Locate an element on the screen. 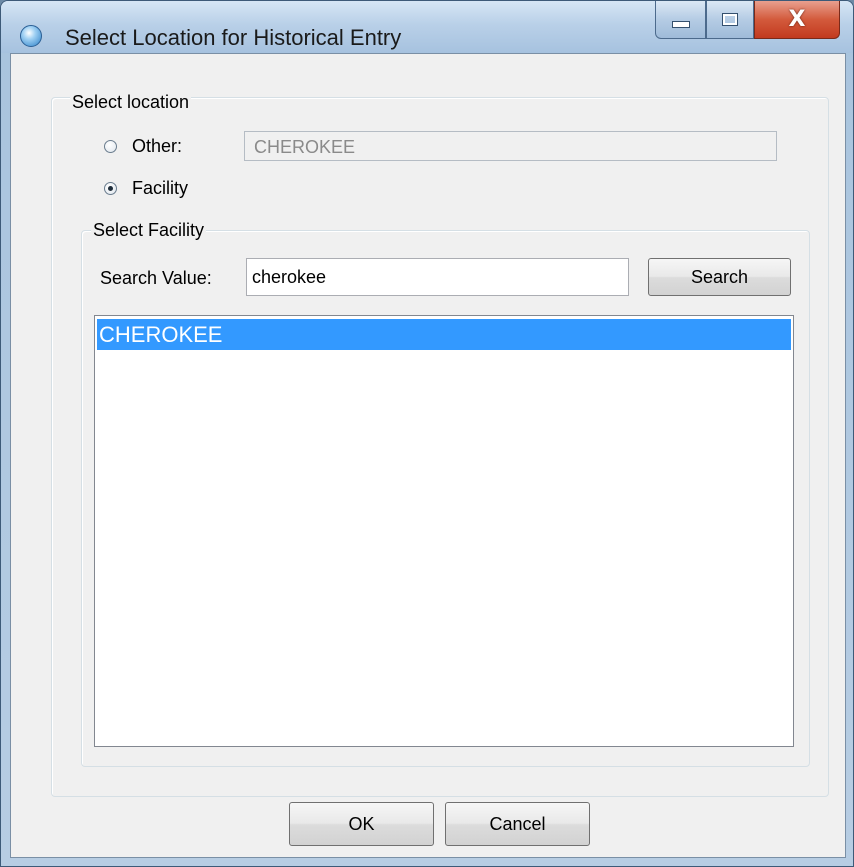 The image size is (854, 867). search-input: cherokee is located at coordinates (437, 277).